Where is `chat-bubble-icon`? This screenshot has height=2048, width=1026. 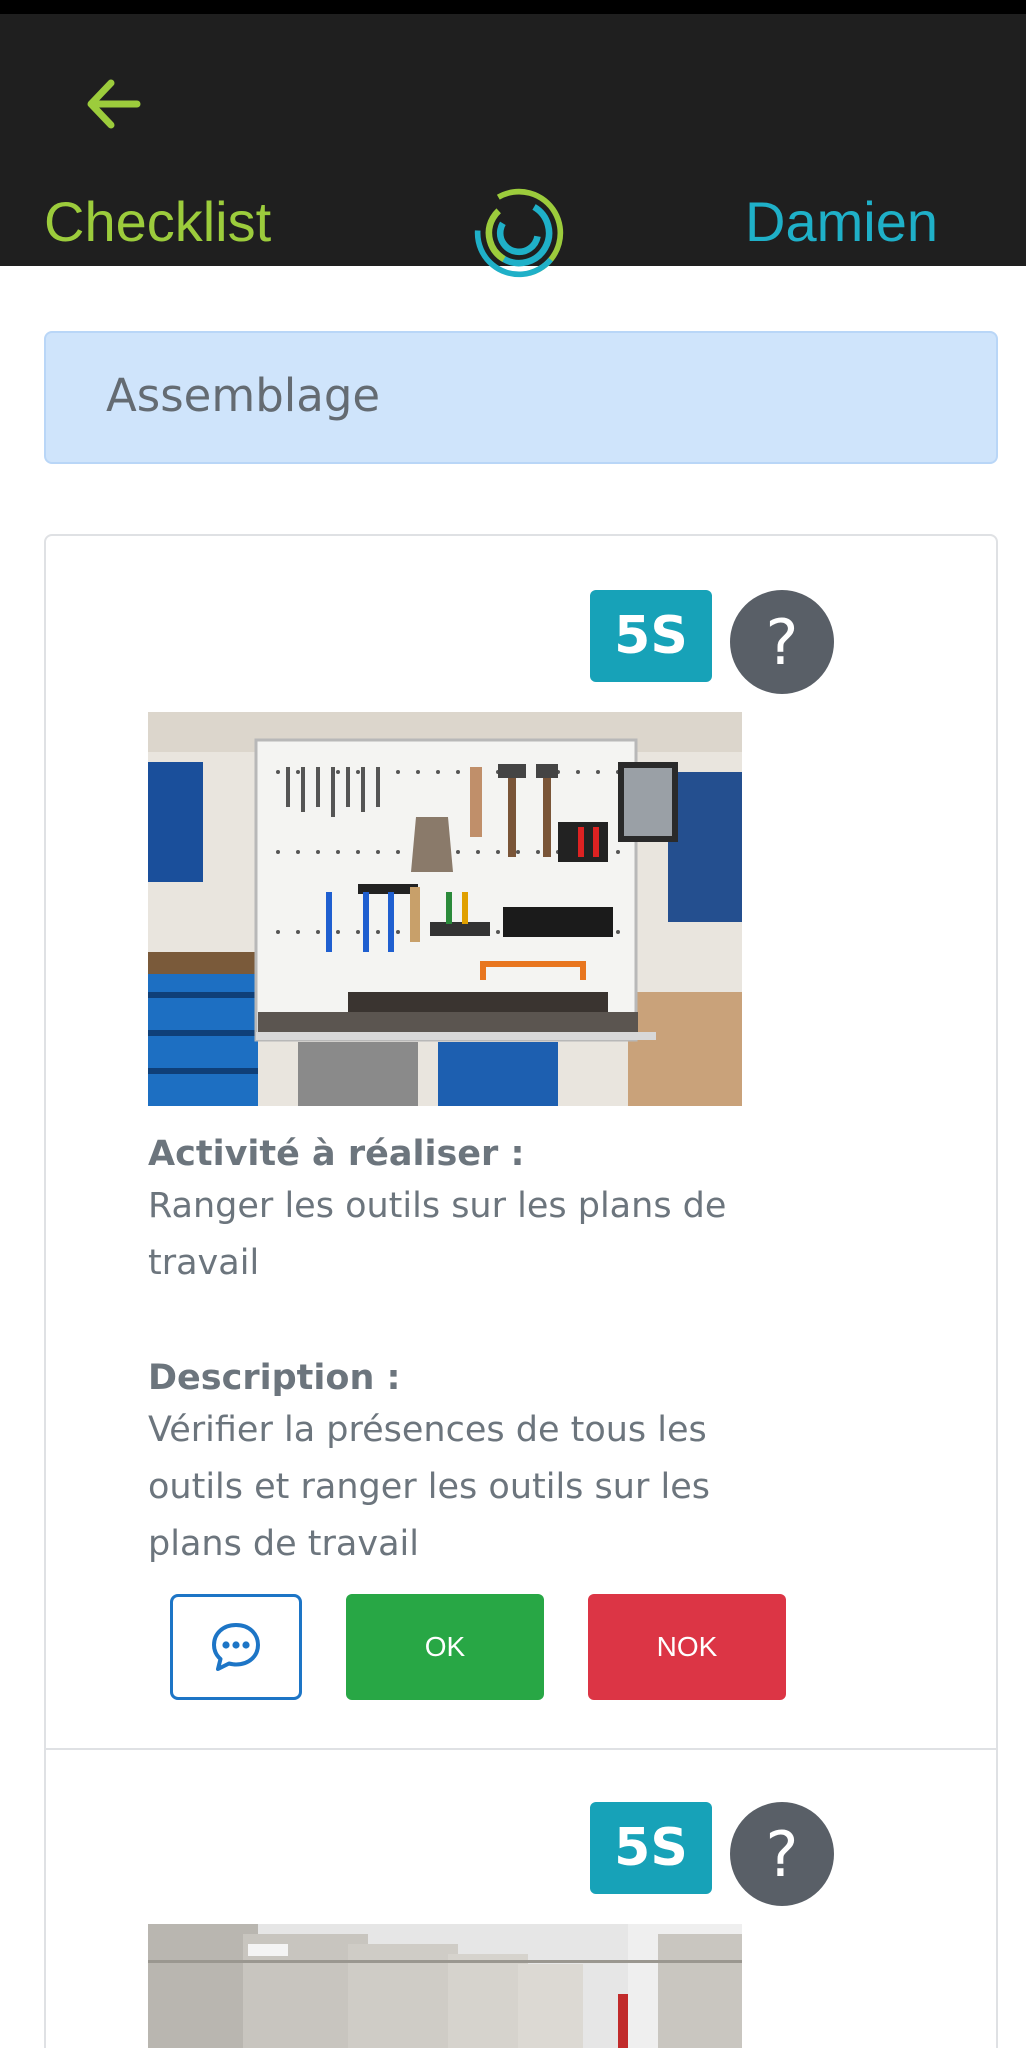 chat-bubble-icon is located at coordinates (236, 1647).